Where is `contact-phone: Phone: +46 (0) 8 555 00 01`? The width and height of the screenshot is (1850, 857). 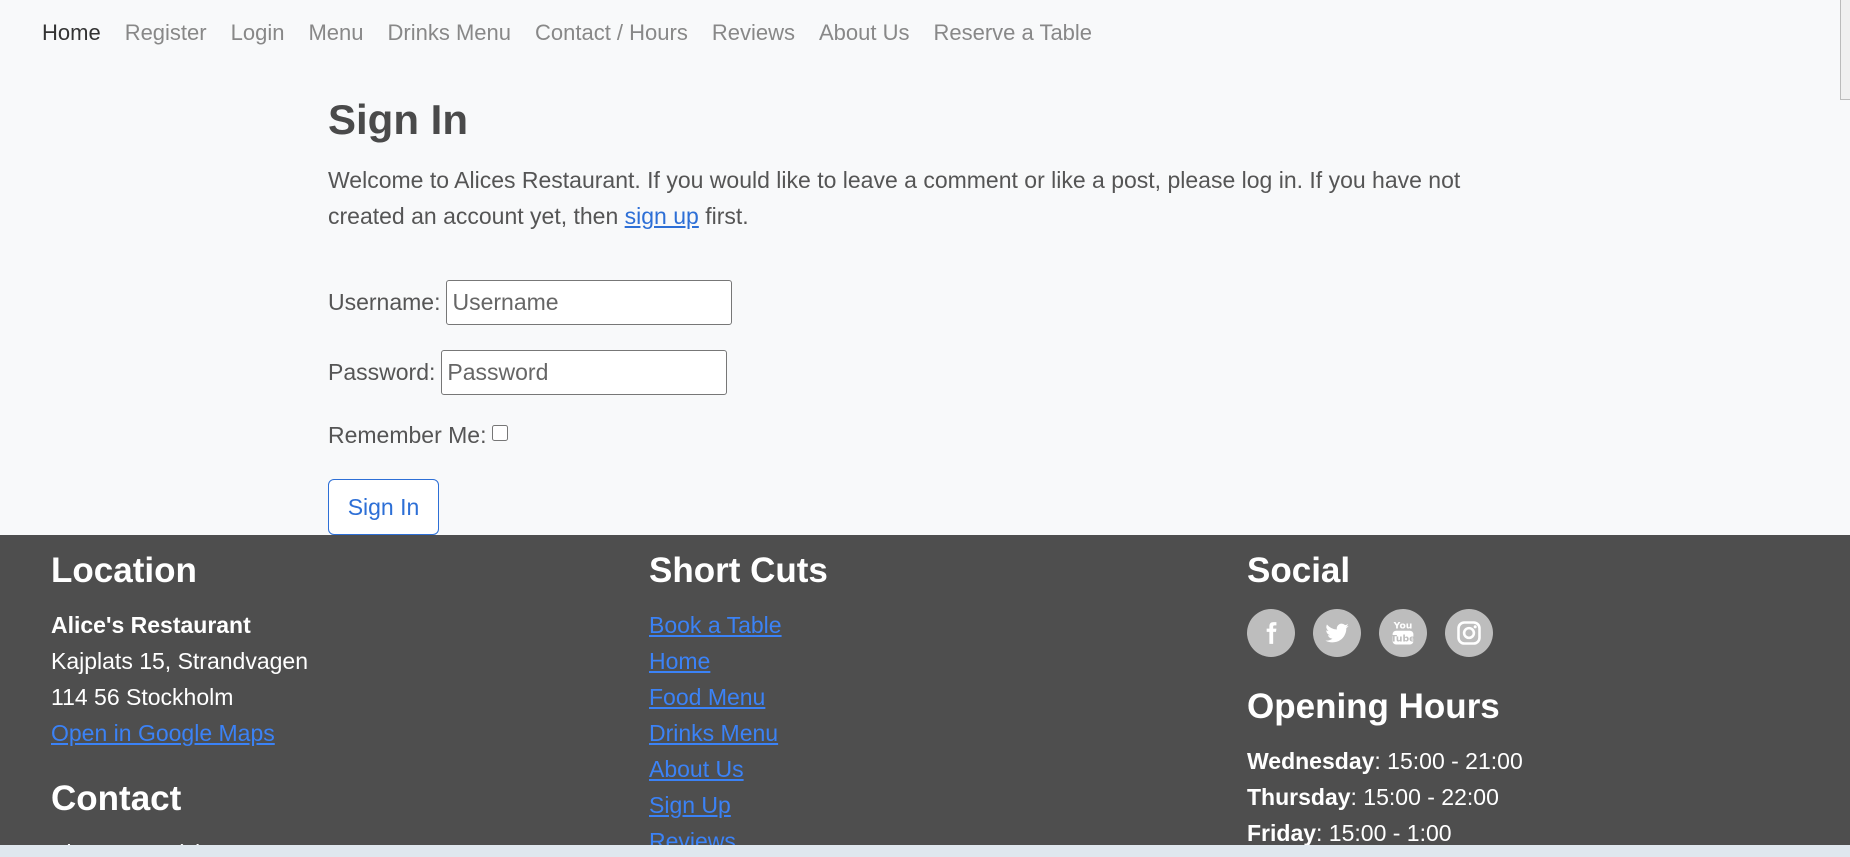 contact-phone: Phone: +46 (0) 8 555 00 01 is located at coordinates (191, 840).